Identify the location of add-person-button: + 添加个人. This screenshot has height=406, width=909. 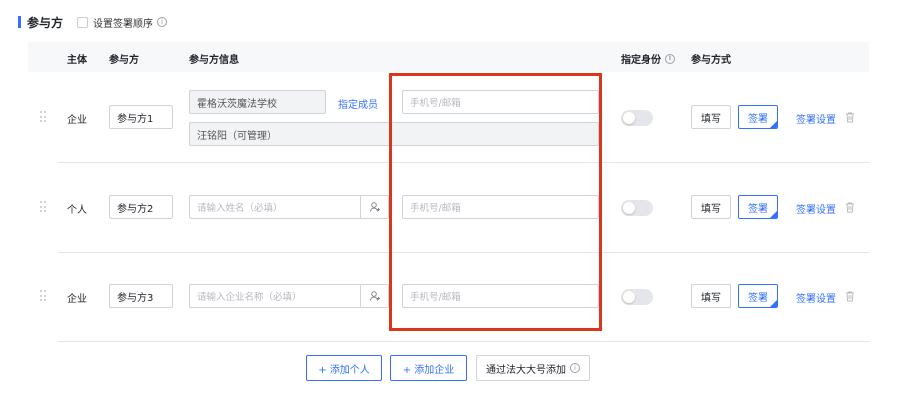
(344, 368).